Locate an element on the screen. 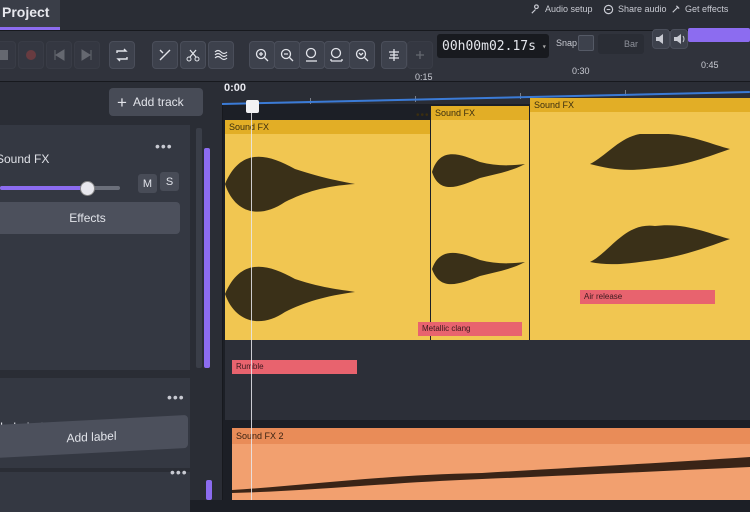 The image size is (750, 512). volume-meter-fill is located at coordinates (719, 35).